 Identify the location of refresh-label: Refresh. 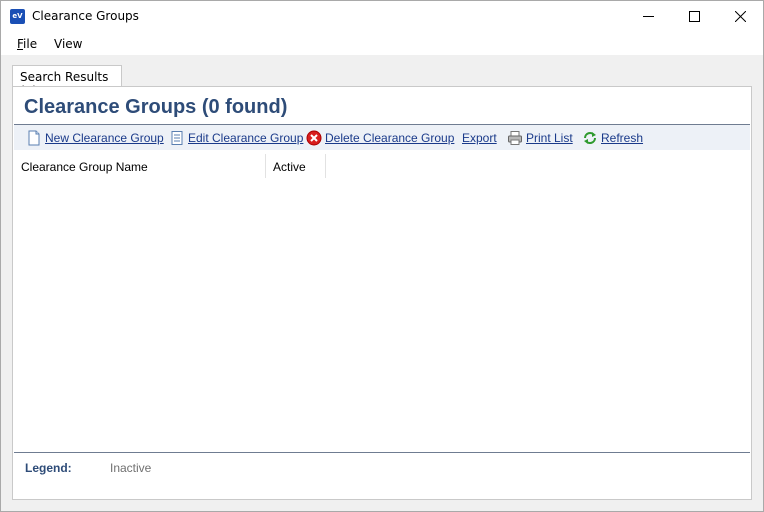
(622, 138).